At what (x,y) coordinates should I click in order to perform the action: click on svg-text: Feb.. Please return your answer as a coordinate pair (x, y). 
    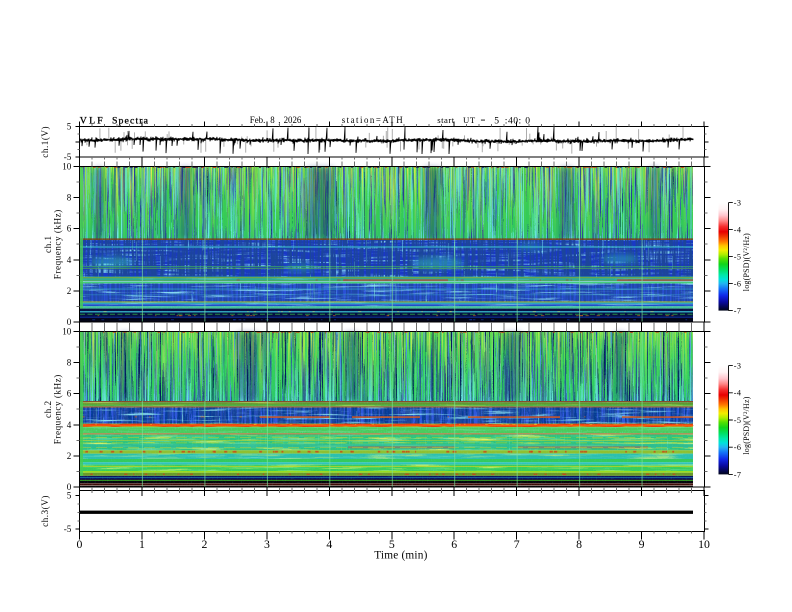
    Looking at the image, I should click on (258, 120).